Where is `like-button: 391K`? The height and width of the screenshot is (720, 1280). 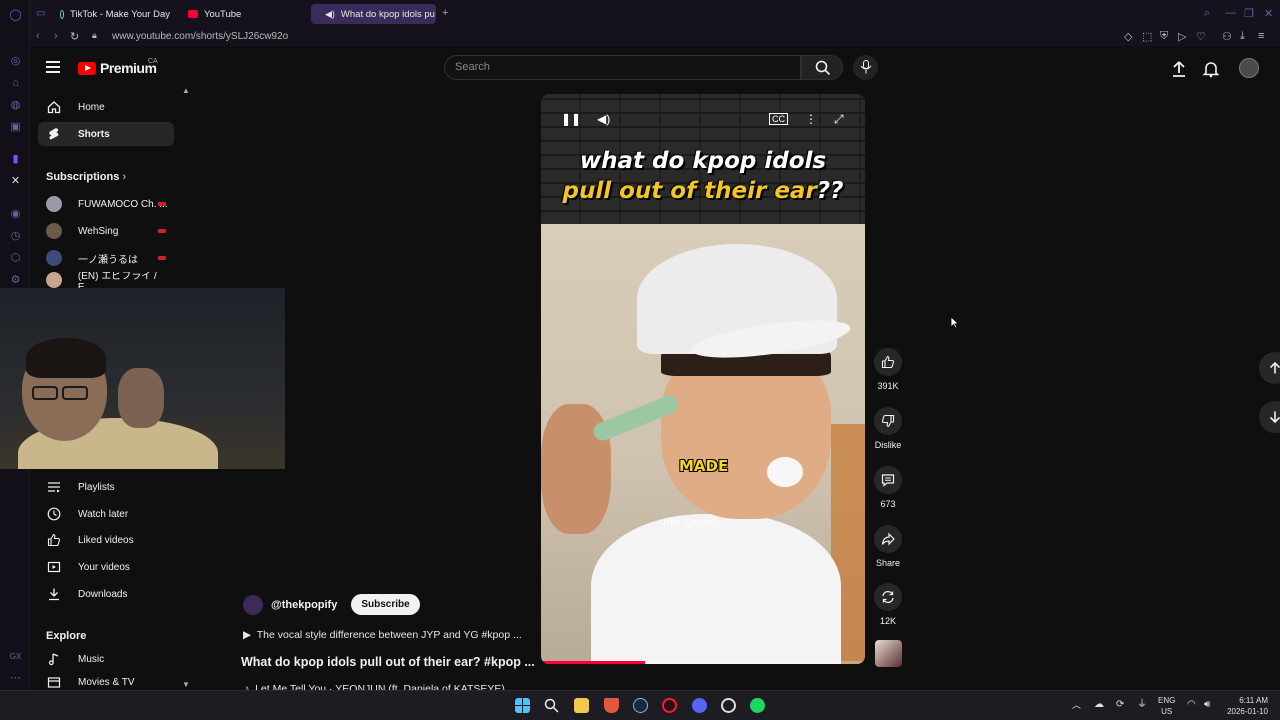 like-button: 391K is located at coordinates (888, 369).